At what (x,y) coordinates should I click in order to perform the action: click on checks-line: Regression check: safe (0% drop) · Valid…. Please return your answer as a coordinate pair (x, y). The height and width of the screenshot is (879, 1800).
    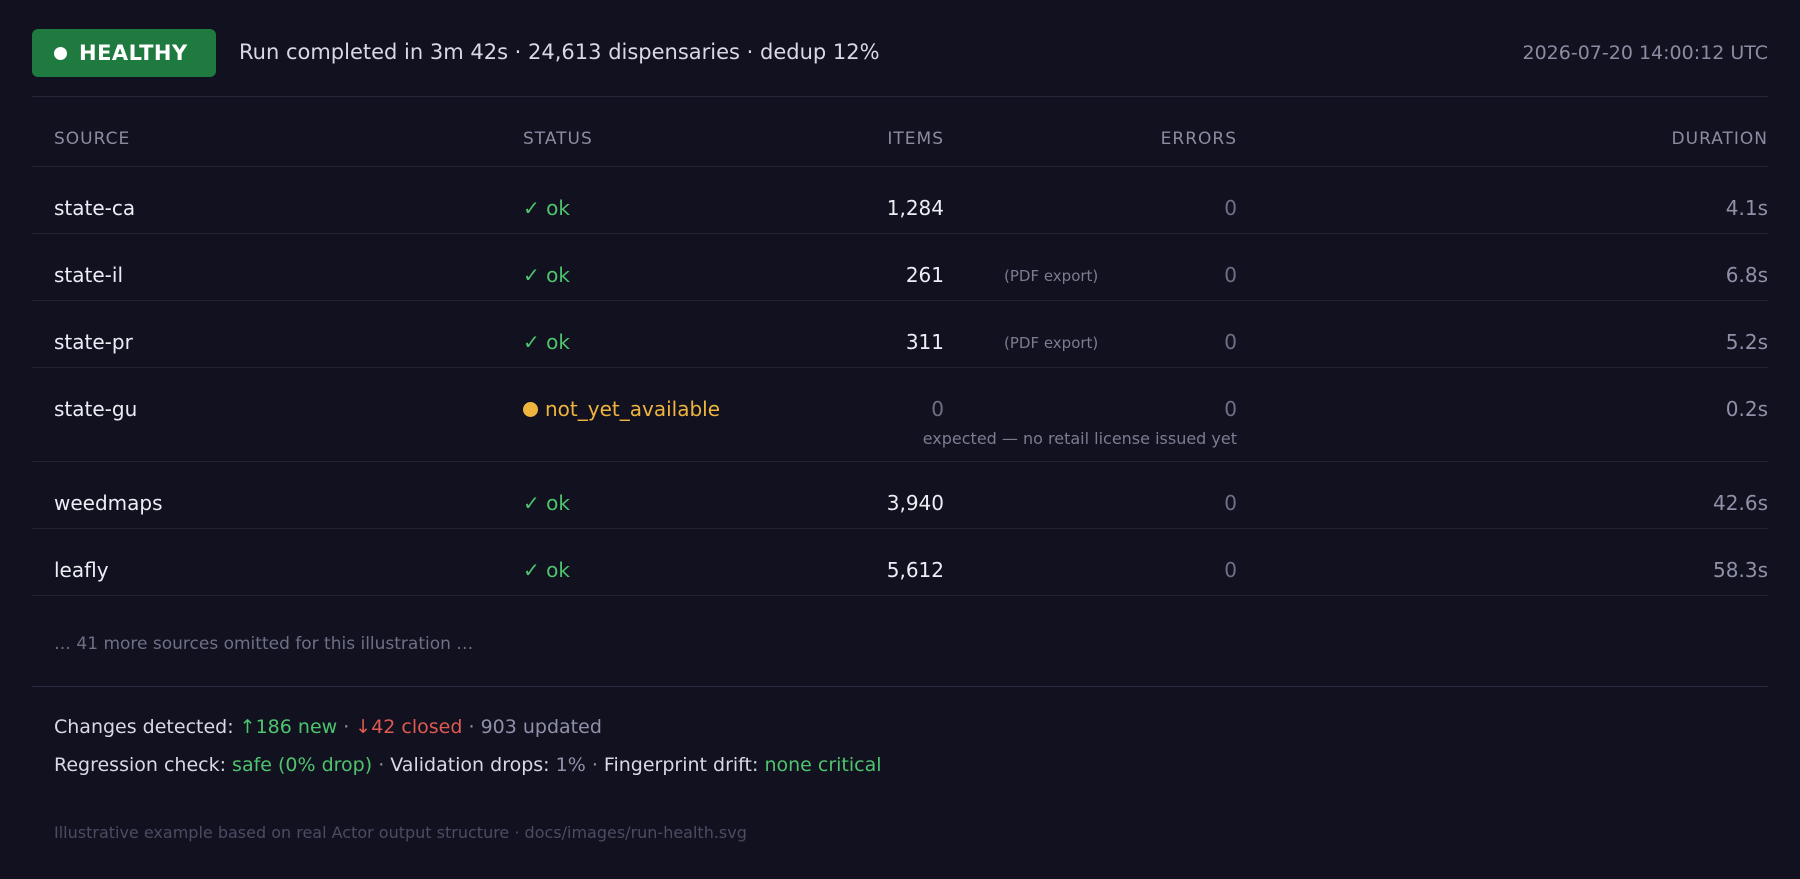
    Looking at the image, I should click on (468, 765).